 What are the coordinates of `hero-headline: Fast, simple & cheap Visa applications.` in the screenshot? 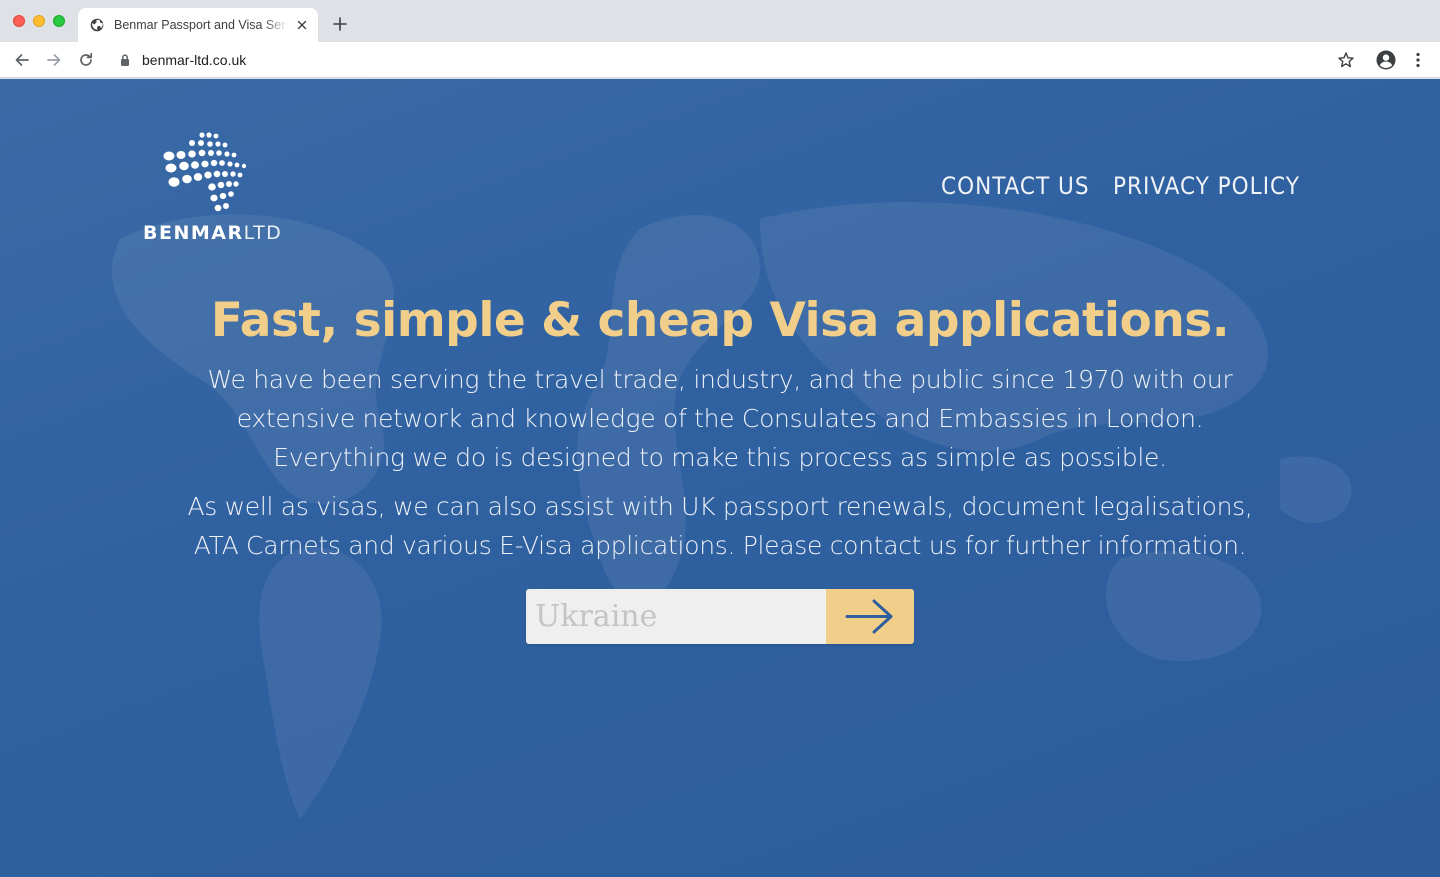 It's located at (720, 320).